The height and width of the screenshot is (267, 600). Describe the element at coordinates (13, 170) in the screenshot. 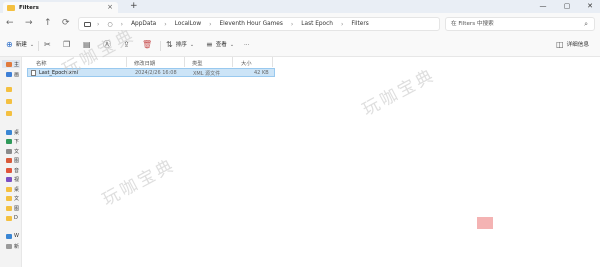

I see `sidebar-item-music: 音` at that location.